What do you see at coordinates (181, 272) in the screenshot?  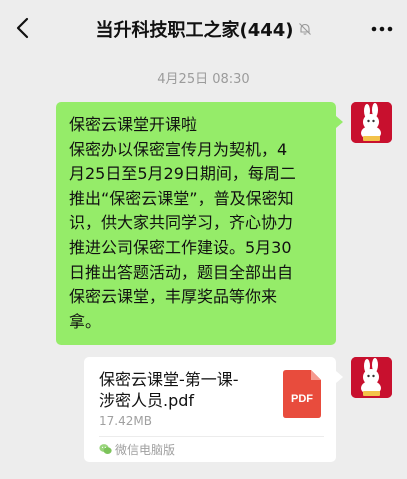 I see `message-line: 日推出答题活动，题目全部出自` at bounding box center [181, 272].